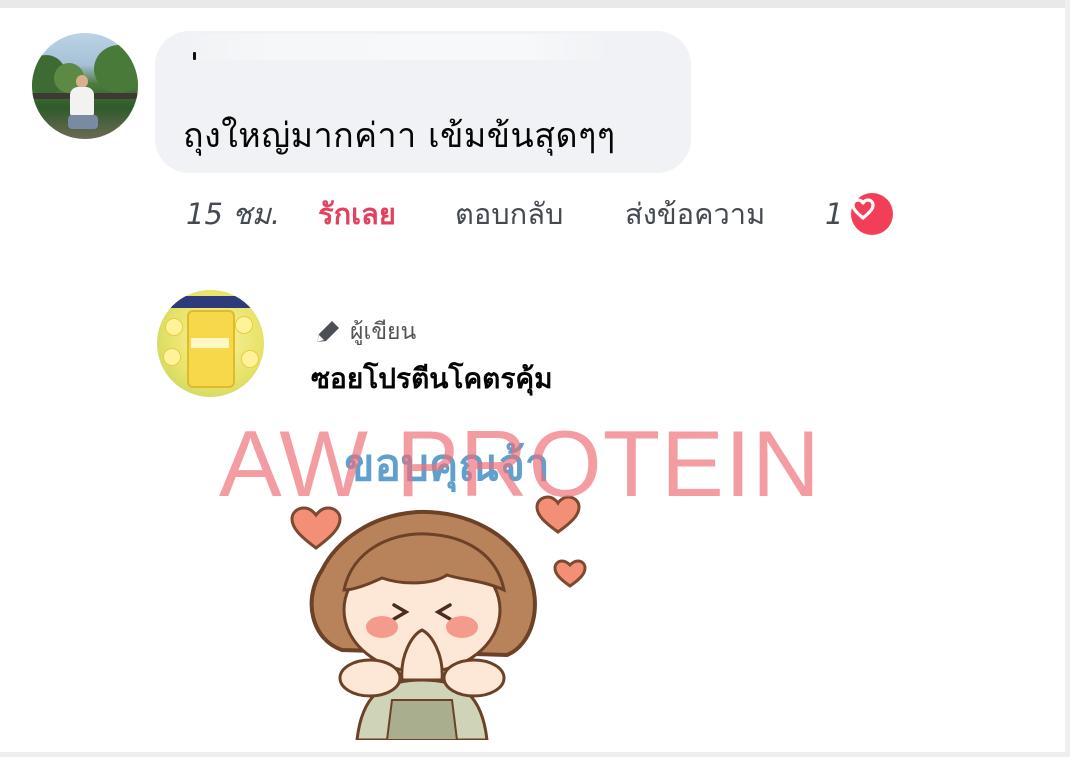 The height and width of the screenshot is (757, 1070). What do you see at coordinates (210, 343) in the screenshot?
I see `page-avatar` at bounding box center [210, 343].